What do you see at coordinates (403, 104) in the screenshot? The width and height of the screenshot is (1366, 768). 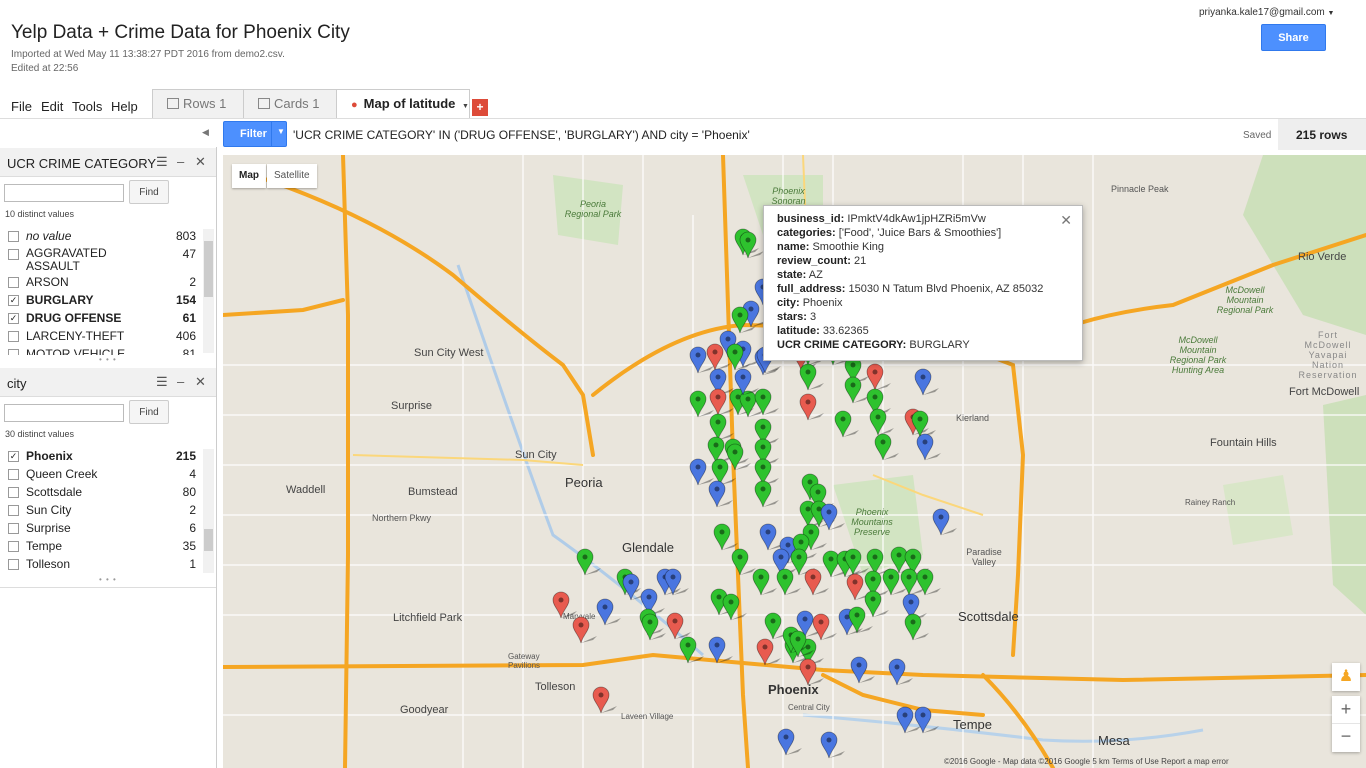 I see `tab-map: ● Map of latitude ▼` at bounding box center [403, 104].